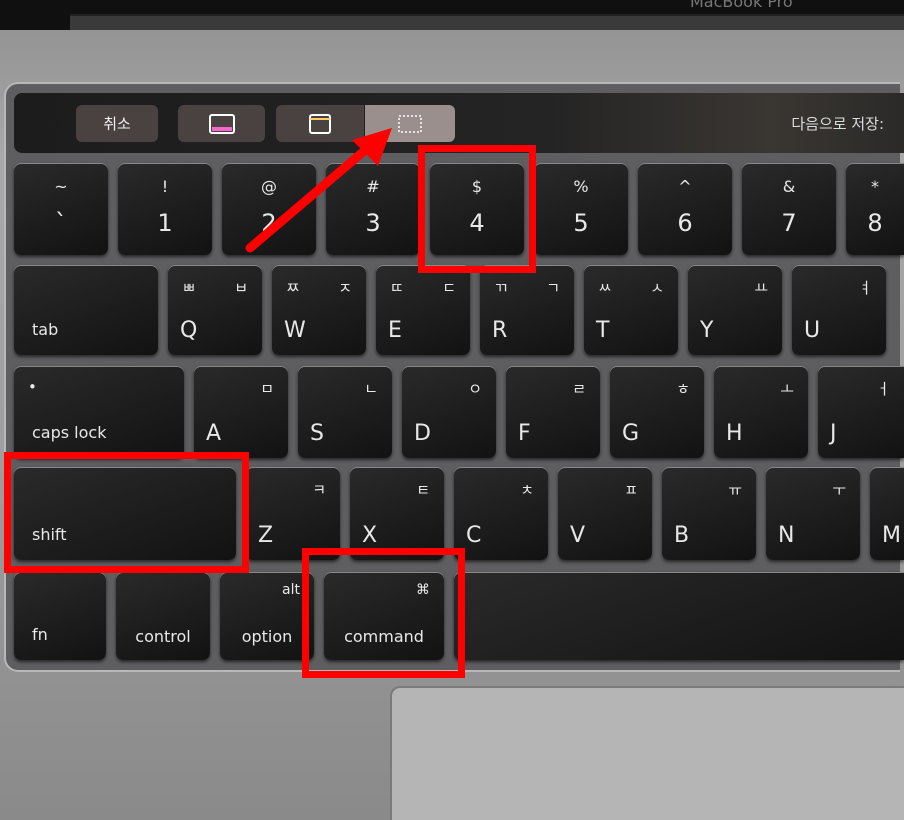 This screenshot has height=820, width=904. What do you see at coordinates (318, 190) in the screenshot?
I see `arrow-annotation` at bounding box center [318, 190].